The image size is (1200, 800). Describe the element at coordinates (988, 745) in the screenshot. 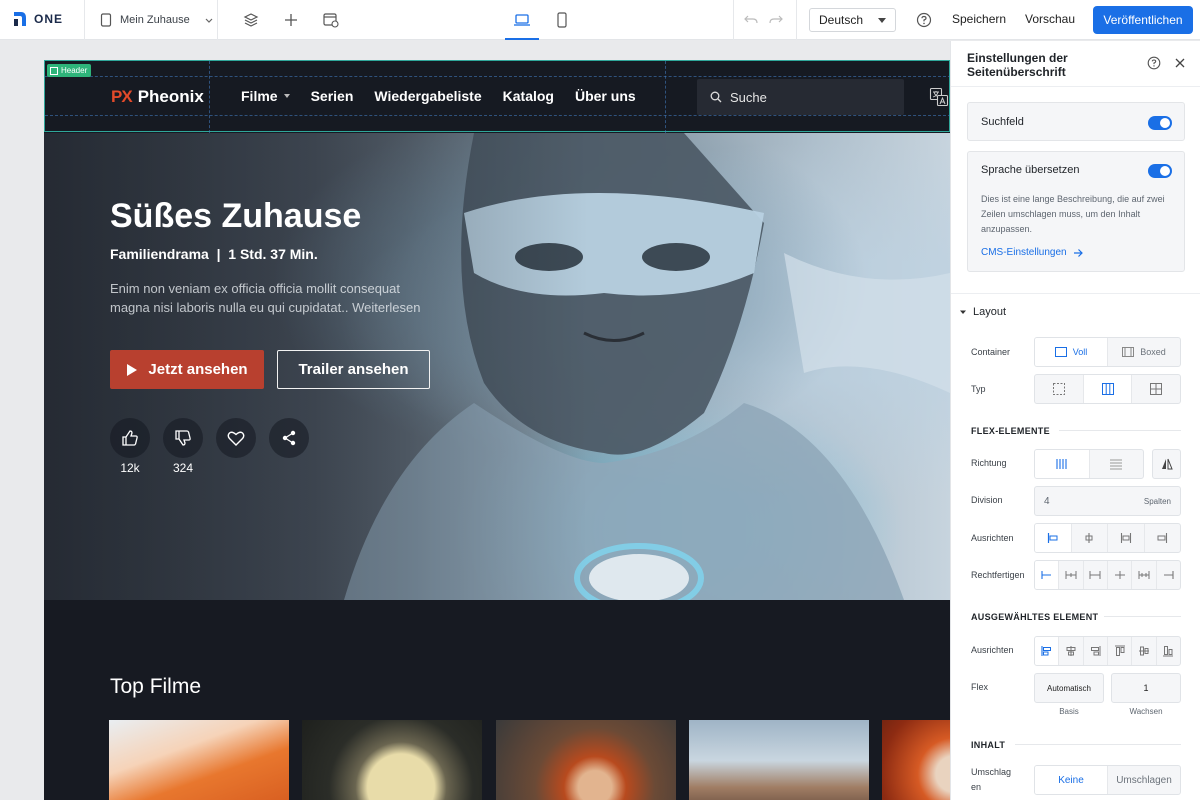

I see `content-heading: INHALT` at that location.